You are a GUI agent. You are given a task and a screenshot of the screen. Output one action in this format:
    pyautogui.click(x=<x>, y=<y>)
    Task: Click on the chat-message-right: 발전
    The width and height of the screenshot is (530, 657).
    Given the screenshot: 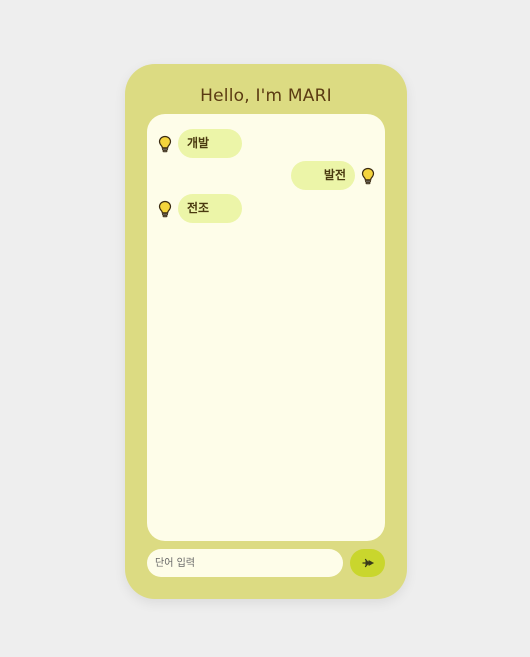 What is the action you would take?
    pyautogui.click(x=333, y=175)
    